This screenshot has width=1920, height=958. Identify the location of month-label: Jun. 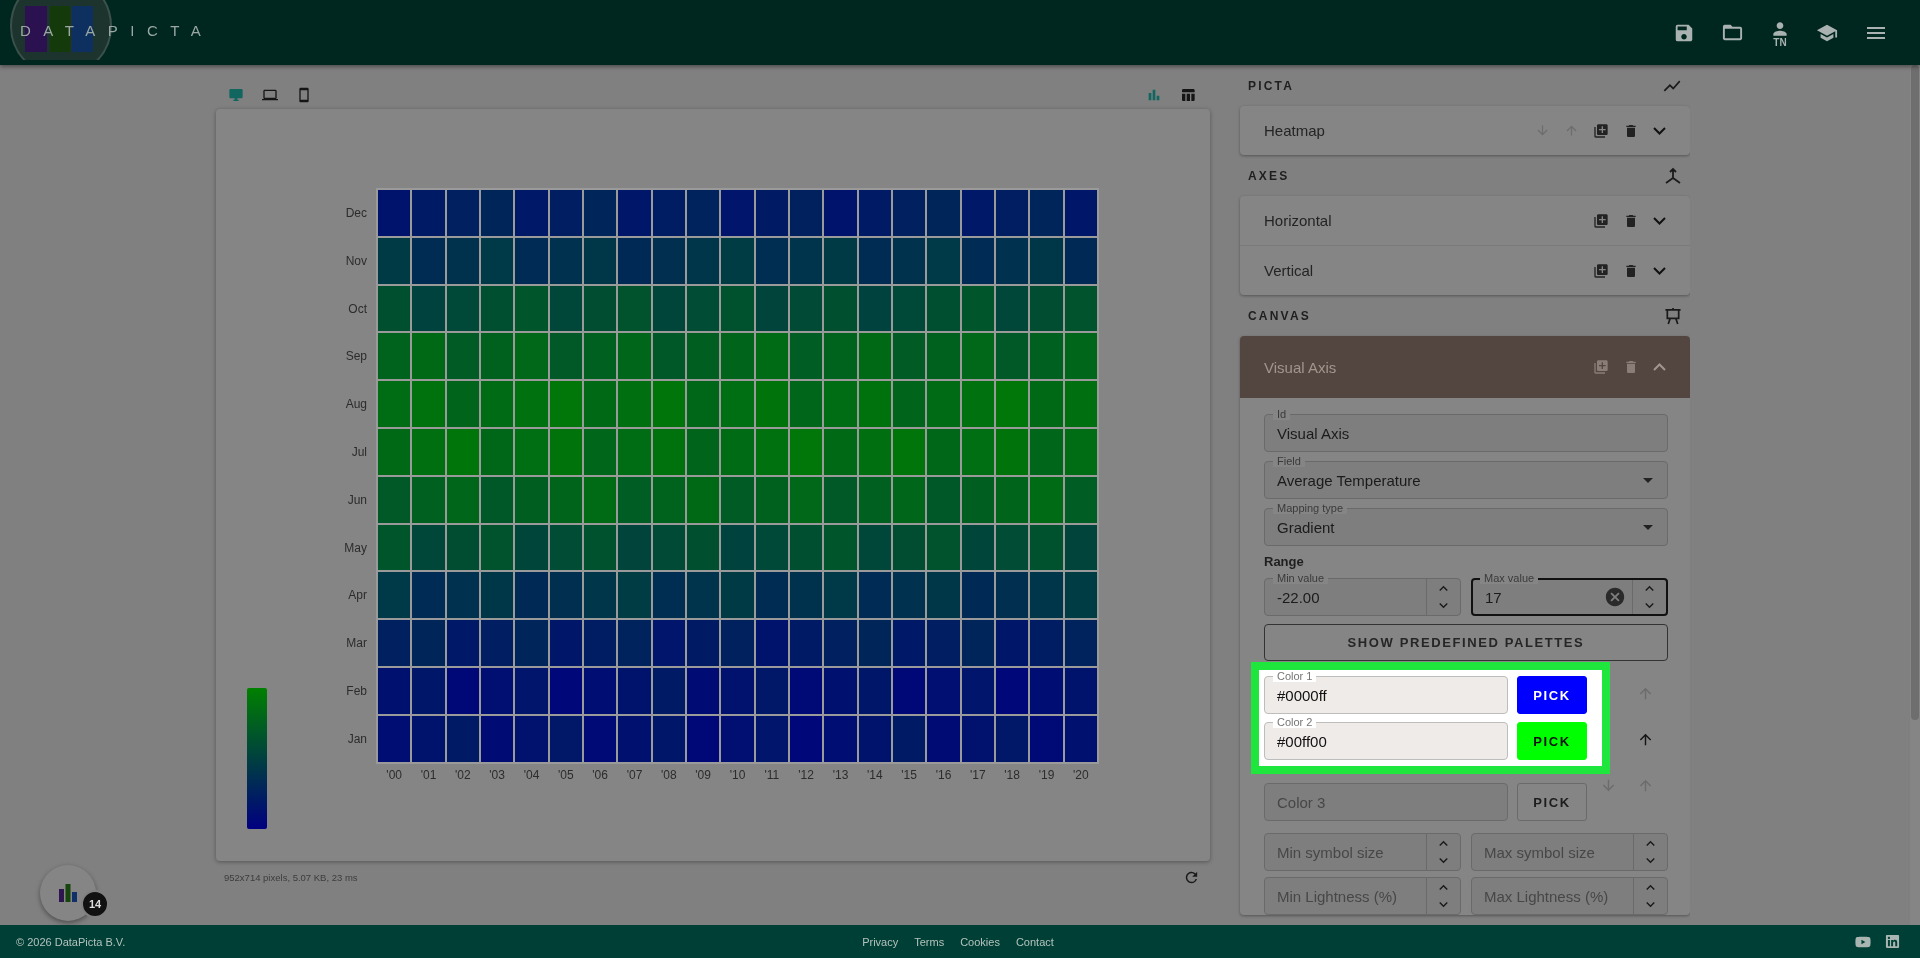
(357, 500).